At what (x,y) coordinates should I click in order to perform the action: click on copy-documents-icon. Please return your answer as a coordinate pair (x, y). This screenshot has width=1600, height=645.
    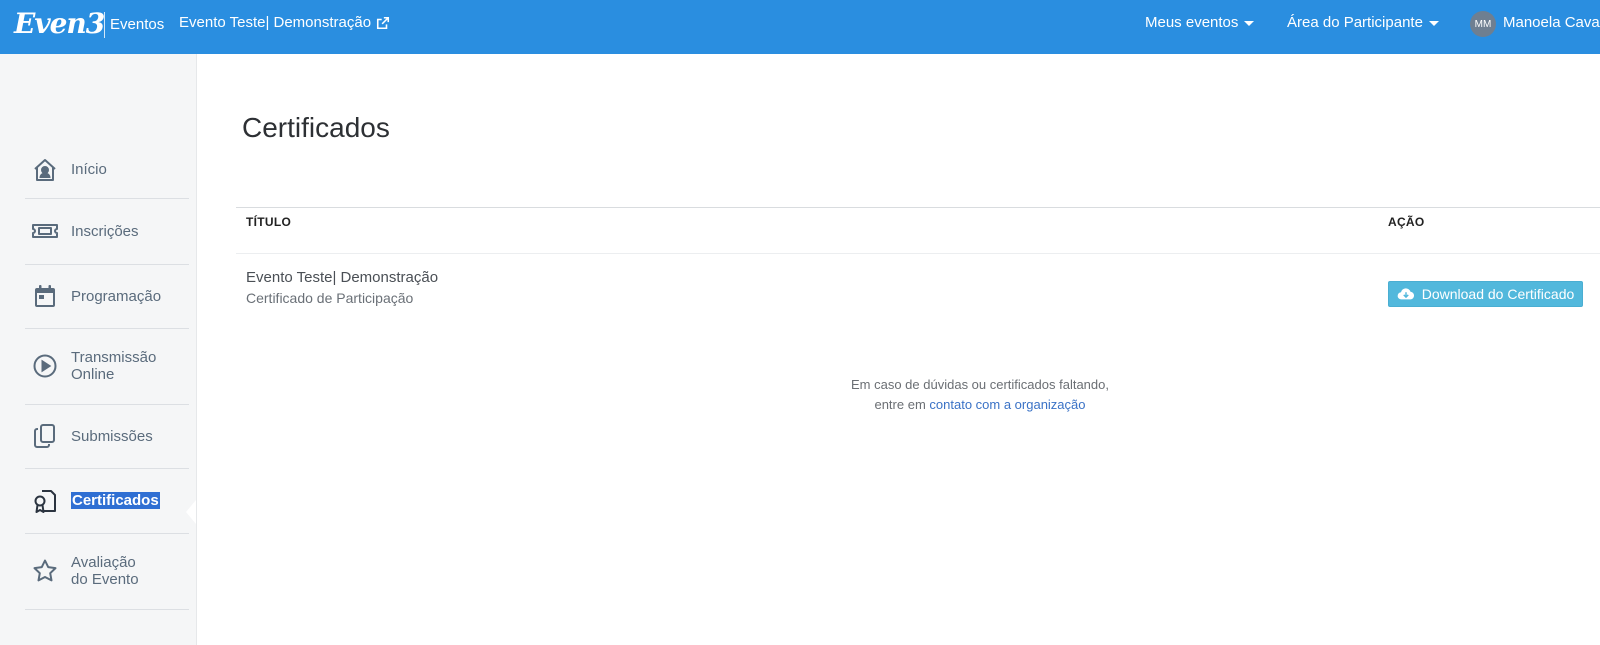
    Looking at the image, I should click on (45, 436).